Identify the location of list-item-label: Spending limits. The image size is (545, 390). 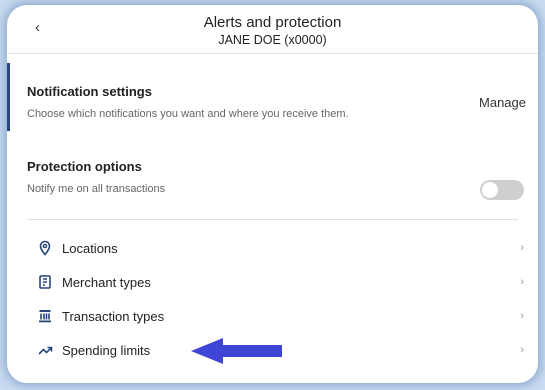
(106, 350).